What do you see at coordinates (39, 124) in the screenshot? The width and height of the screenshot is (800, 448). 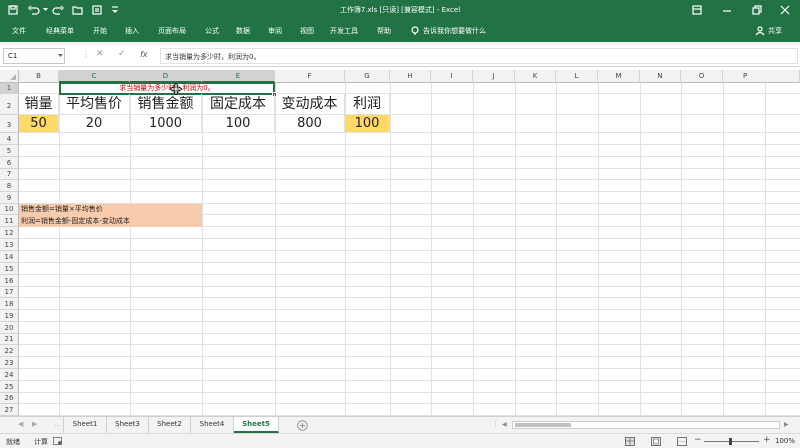 I see `cell-B3: 50` at bounding box center [39, 124].